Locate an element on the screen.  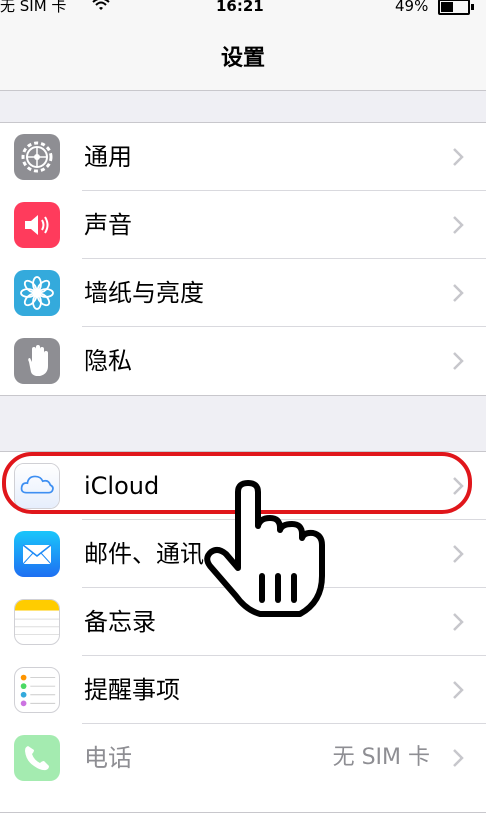
speaker-icon is located at coordinates (37, 225).